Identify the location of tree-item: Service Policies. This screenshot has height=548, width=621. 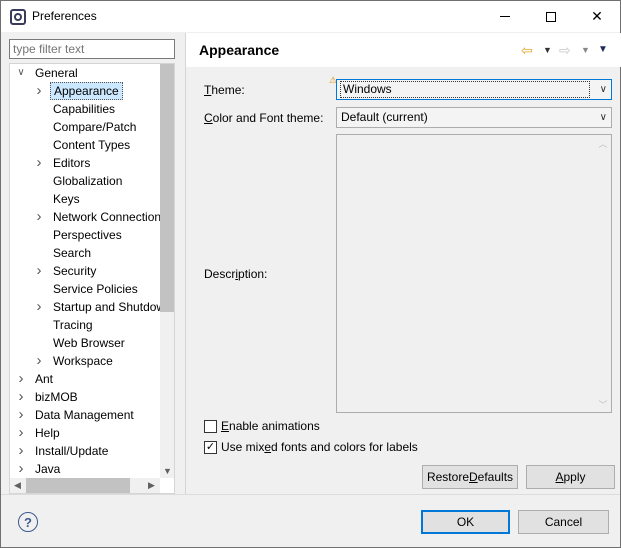
(85, 289).